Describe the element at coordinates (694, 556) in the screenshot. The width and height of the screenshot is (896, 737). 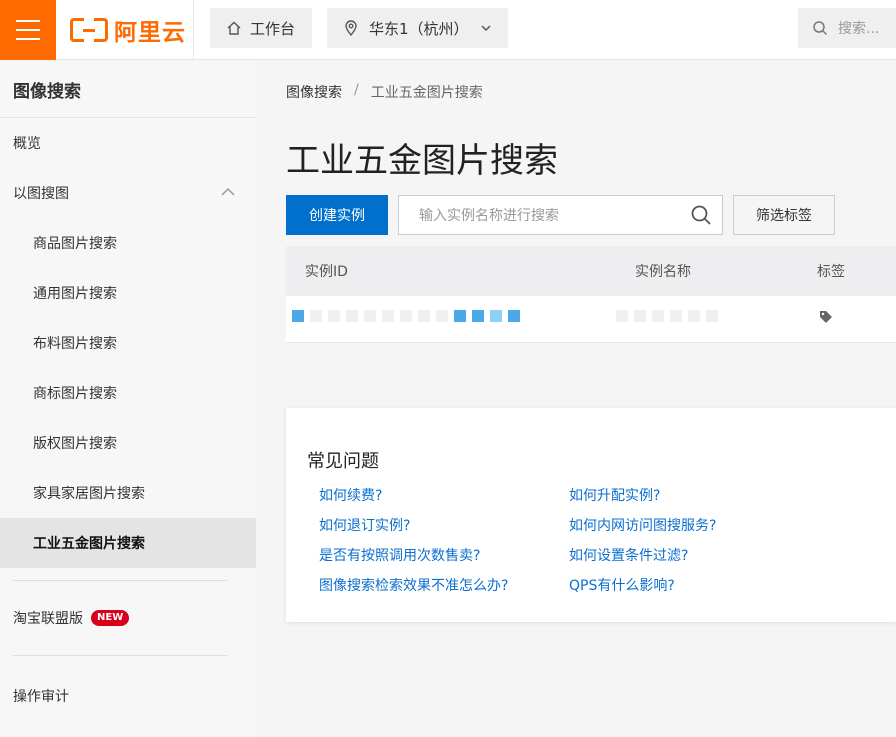
I see `faq-link: 如何设置条件过滤?` at that location.